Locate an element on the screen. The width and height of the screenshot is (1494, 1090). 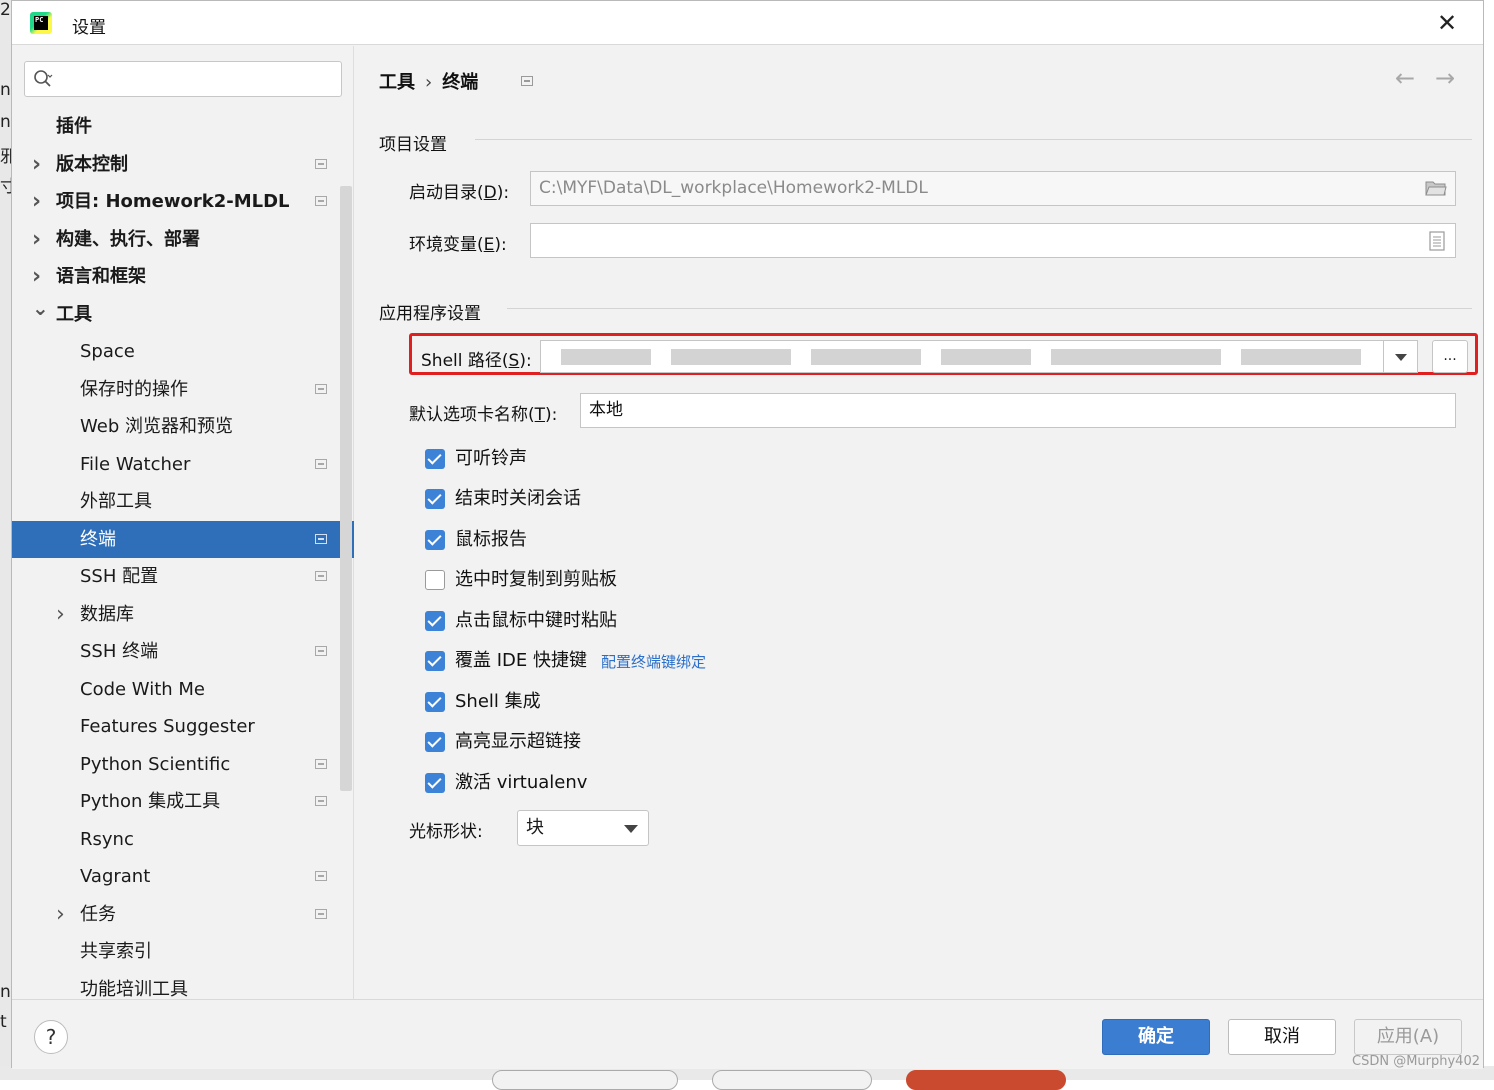
sidebar-item-label: File Watcher is located at coordinates (135, 464).